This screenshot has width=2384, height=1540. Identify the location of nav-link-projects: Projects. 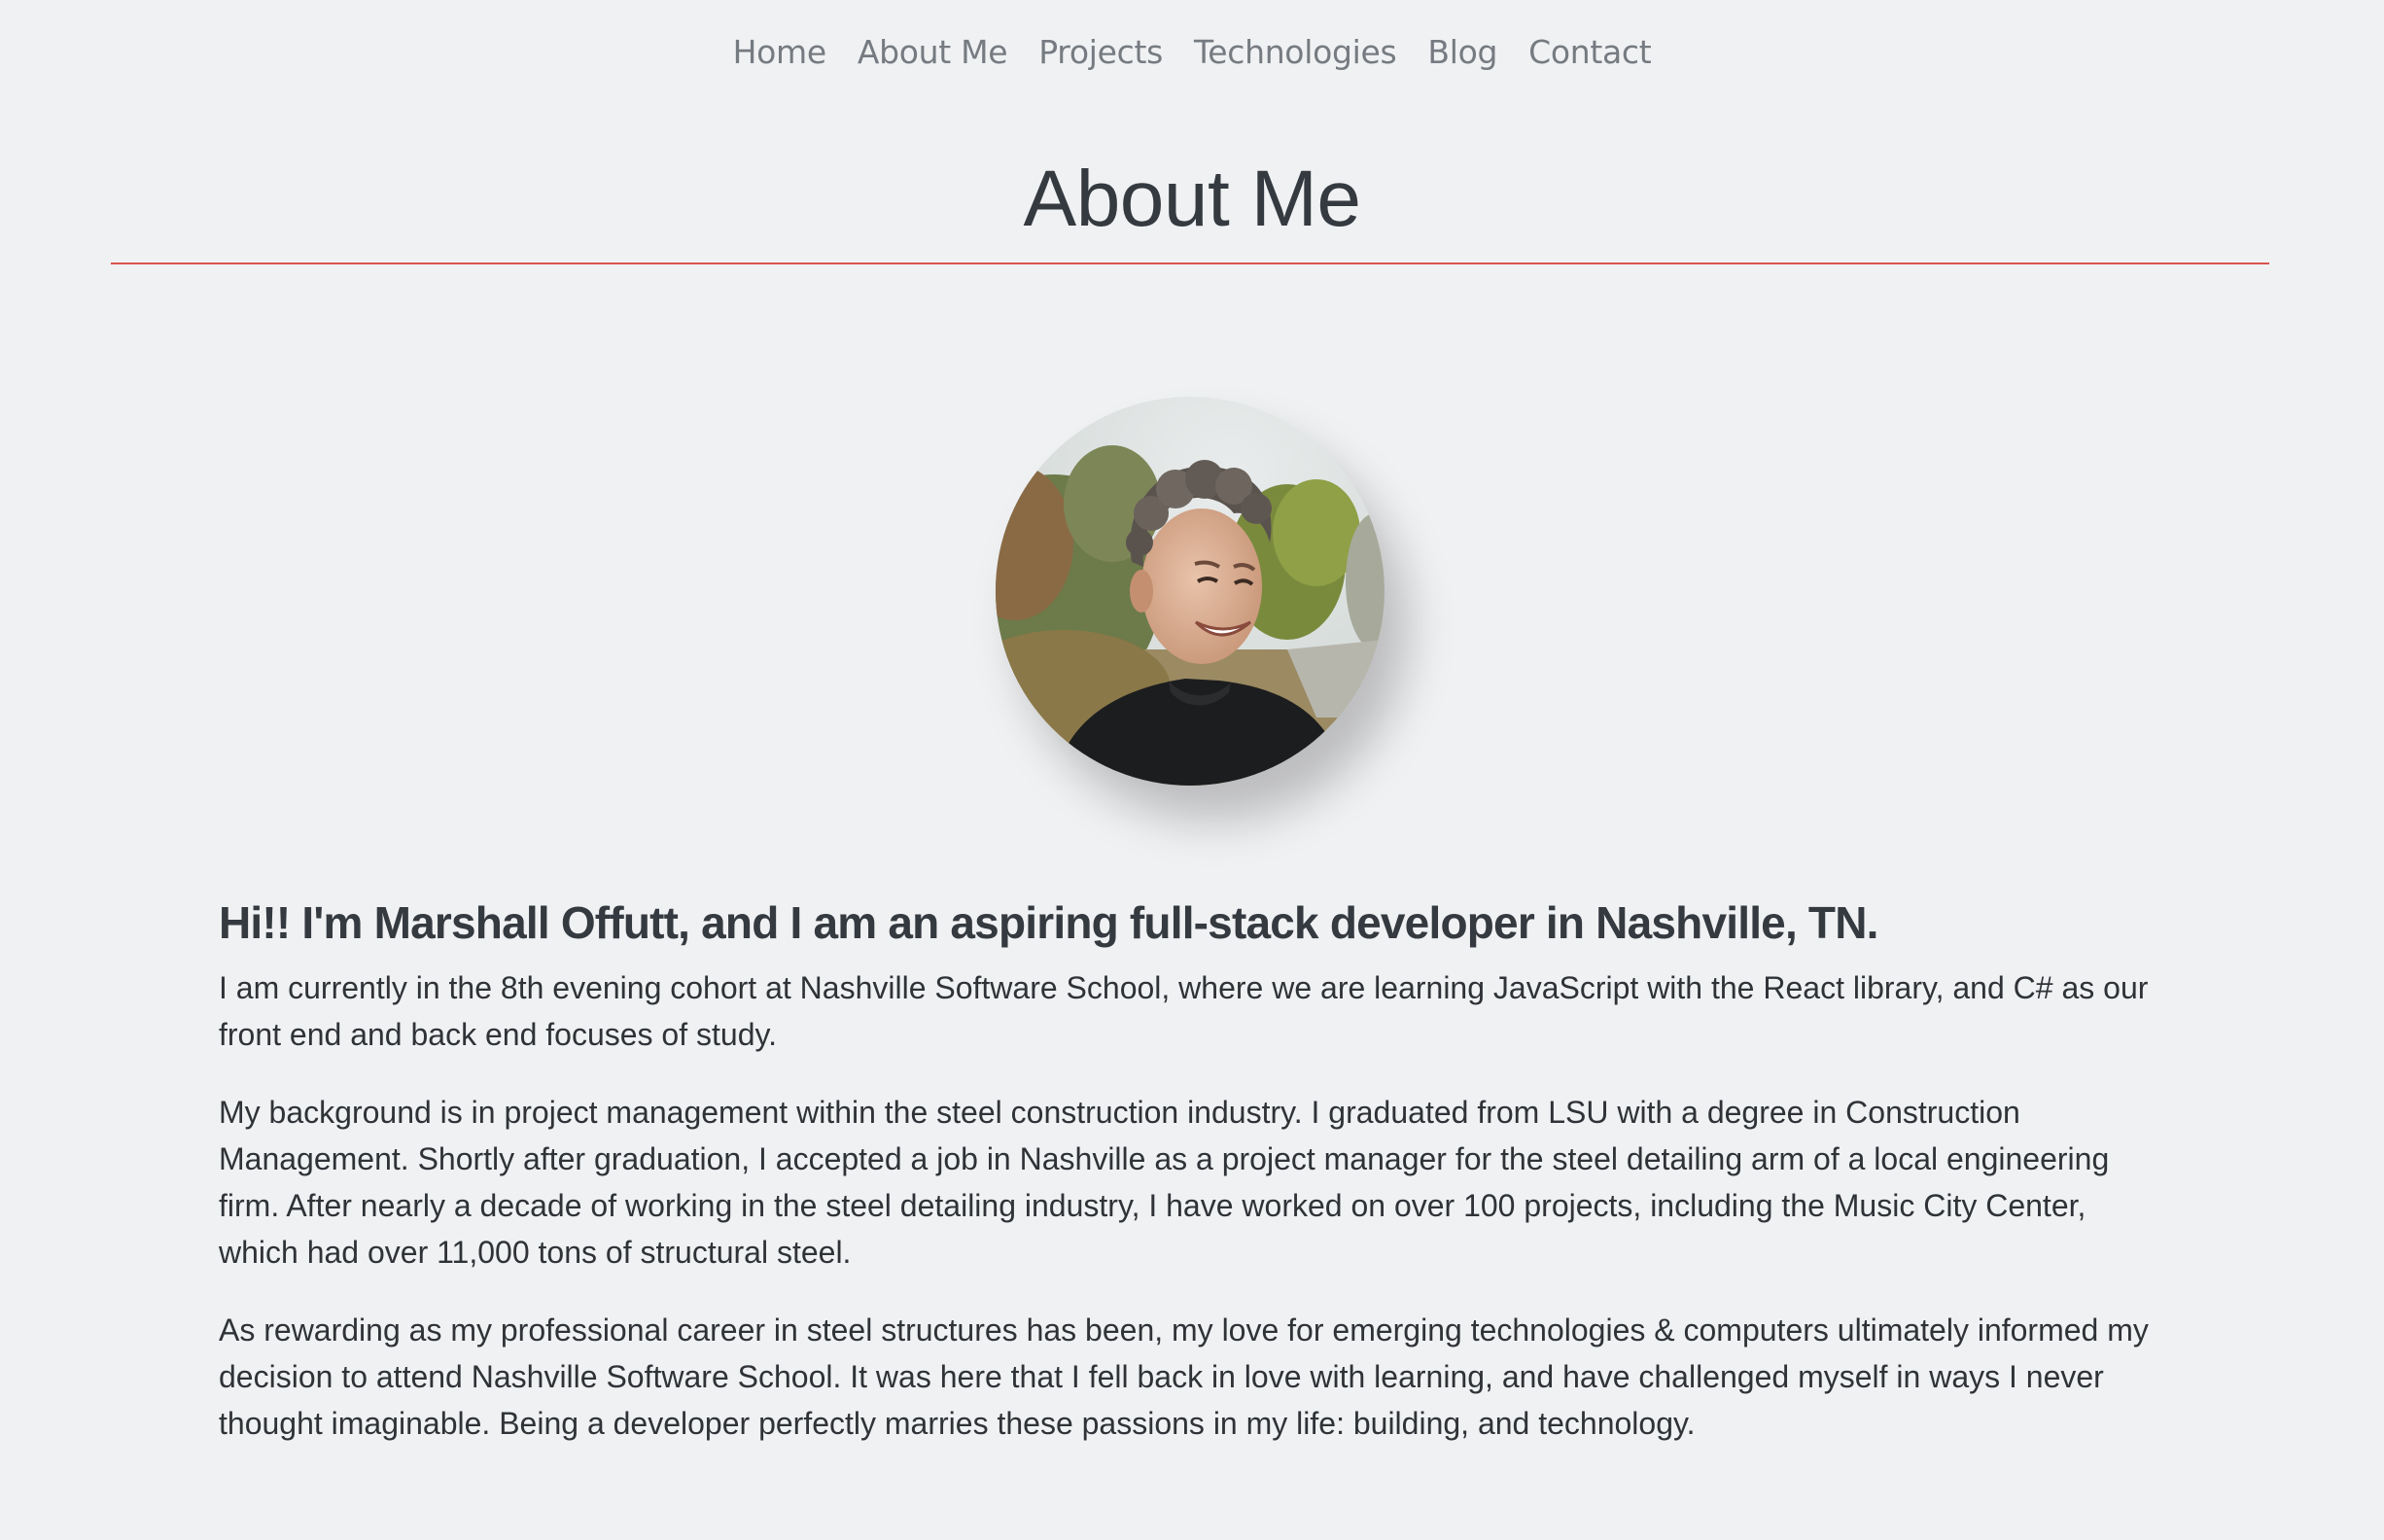
(1100, 52).